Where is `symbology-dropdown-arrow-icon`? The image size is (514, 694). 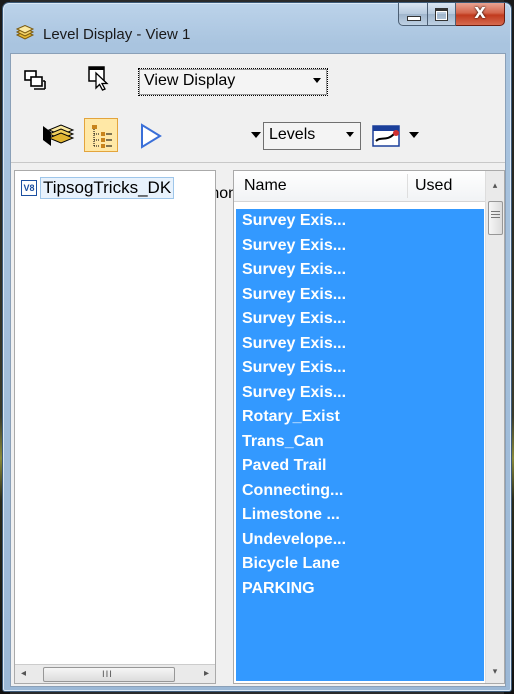 symbology-dropdown-arrow-icon is located at coordinates (414, 135).